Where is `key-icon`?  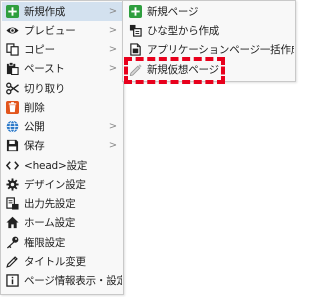 key-icon is located at coordinates (12, 243).